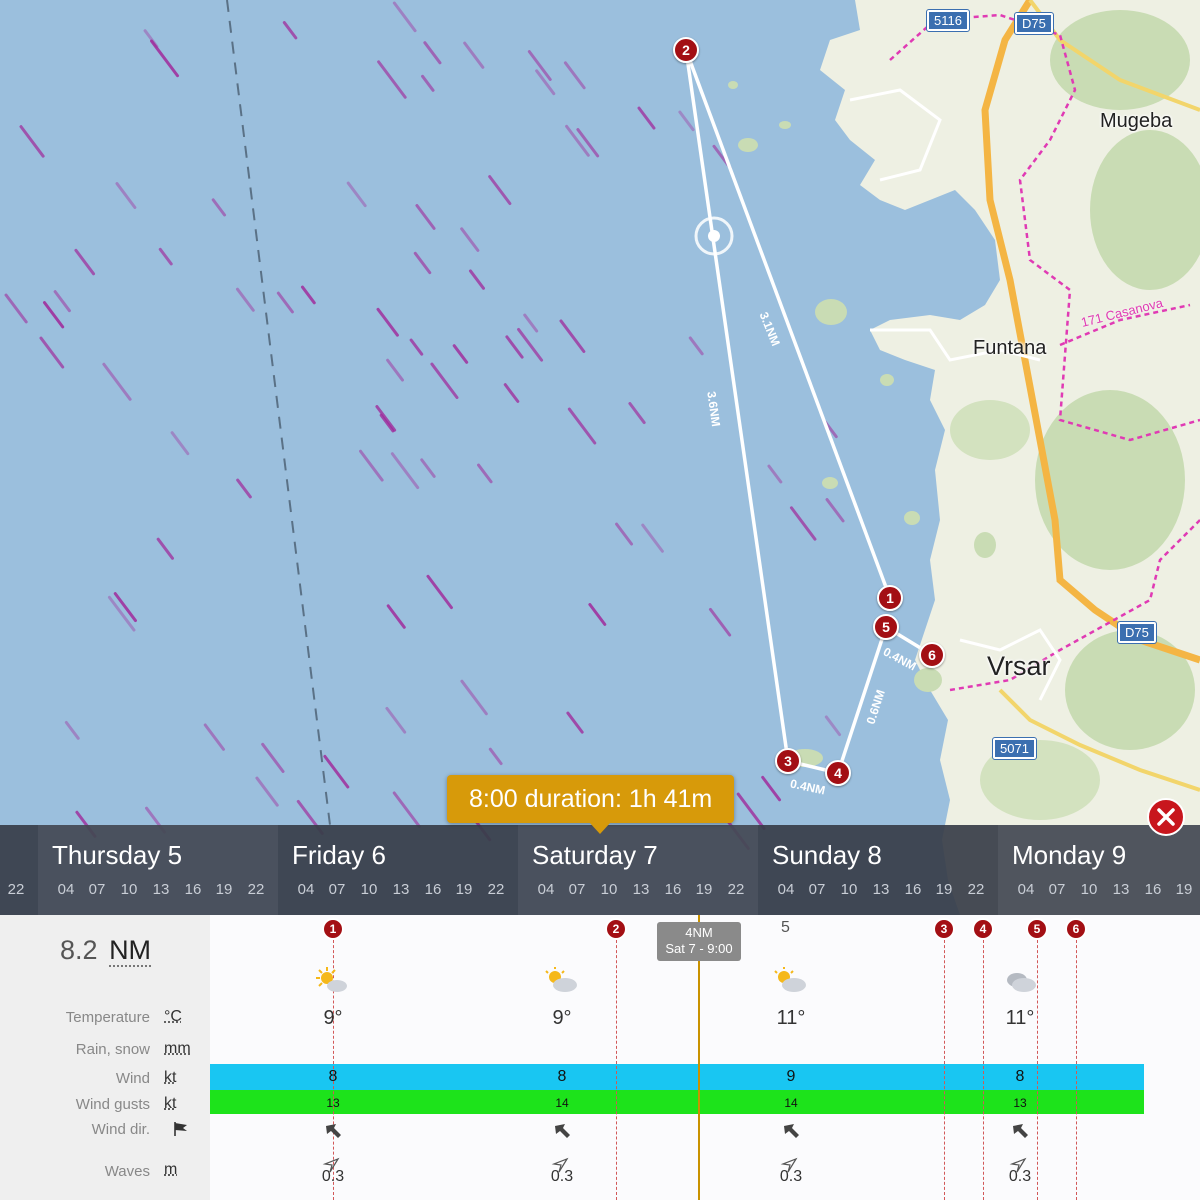 The height and width of the screenshot is (1200, 1200). Describe the element at coordinates (112, 1049) in the screenshot. I see `row-label-rain: Rain, snow` at that location.